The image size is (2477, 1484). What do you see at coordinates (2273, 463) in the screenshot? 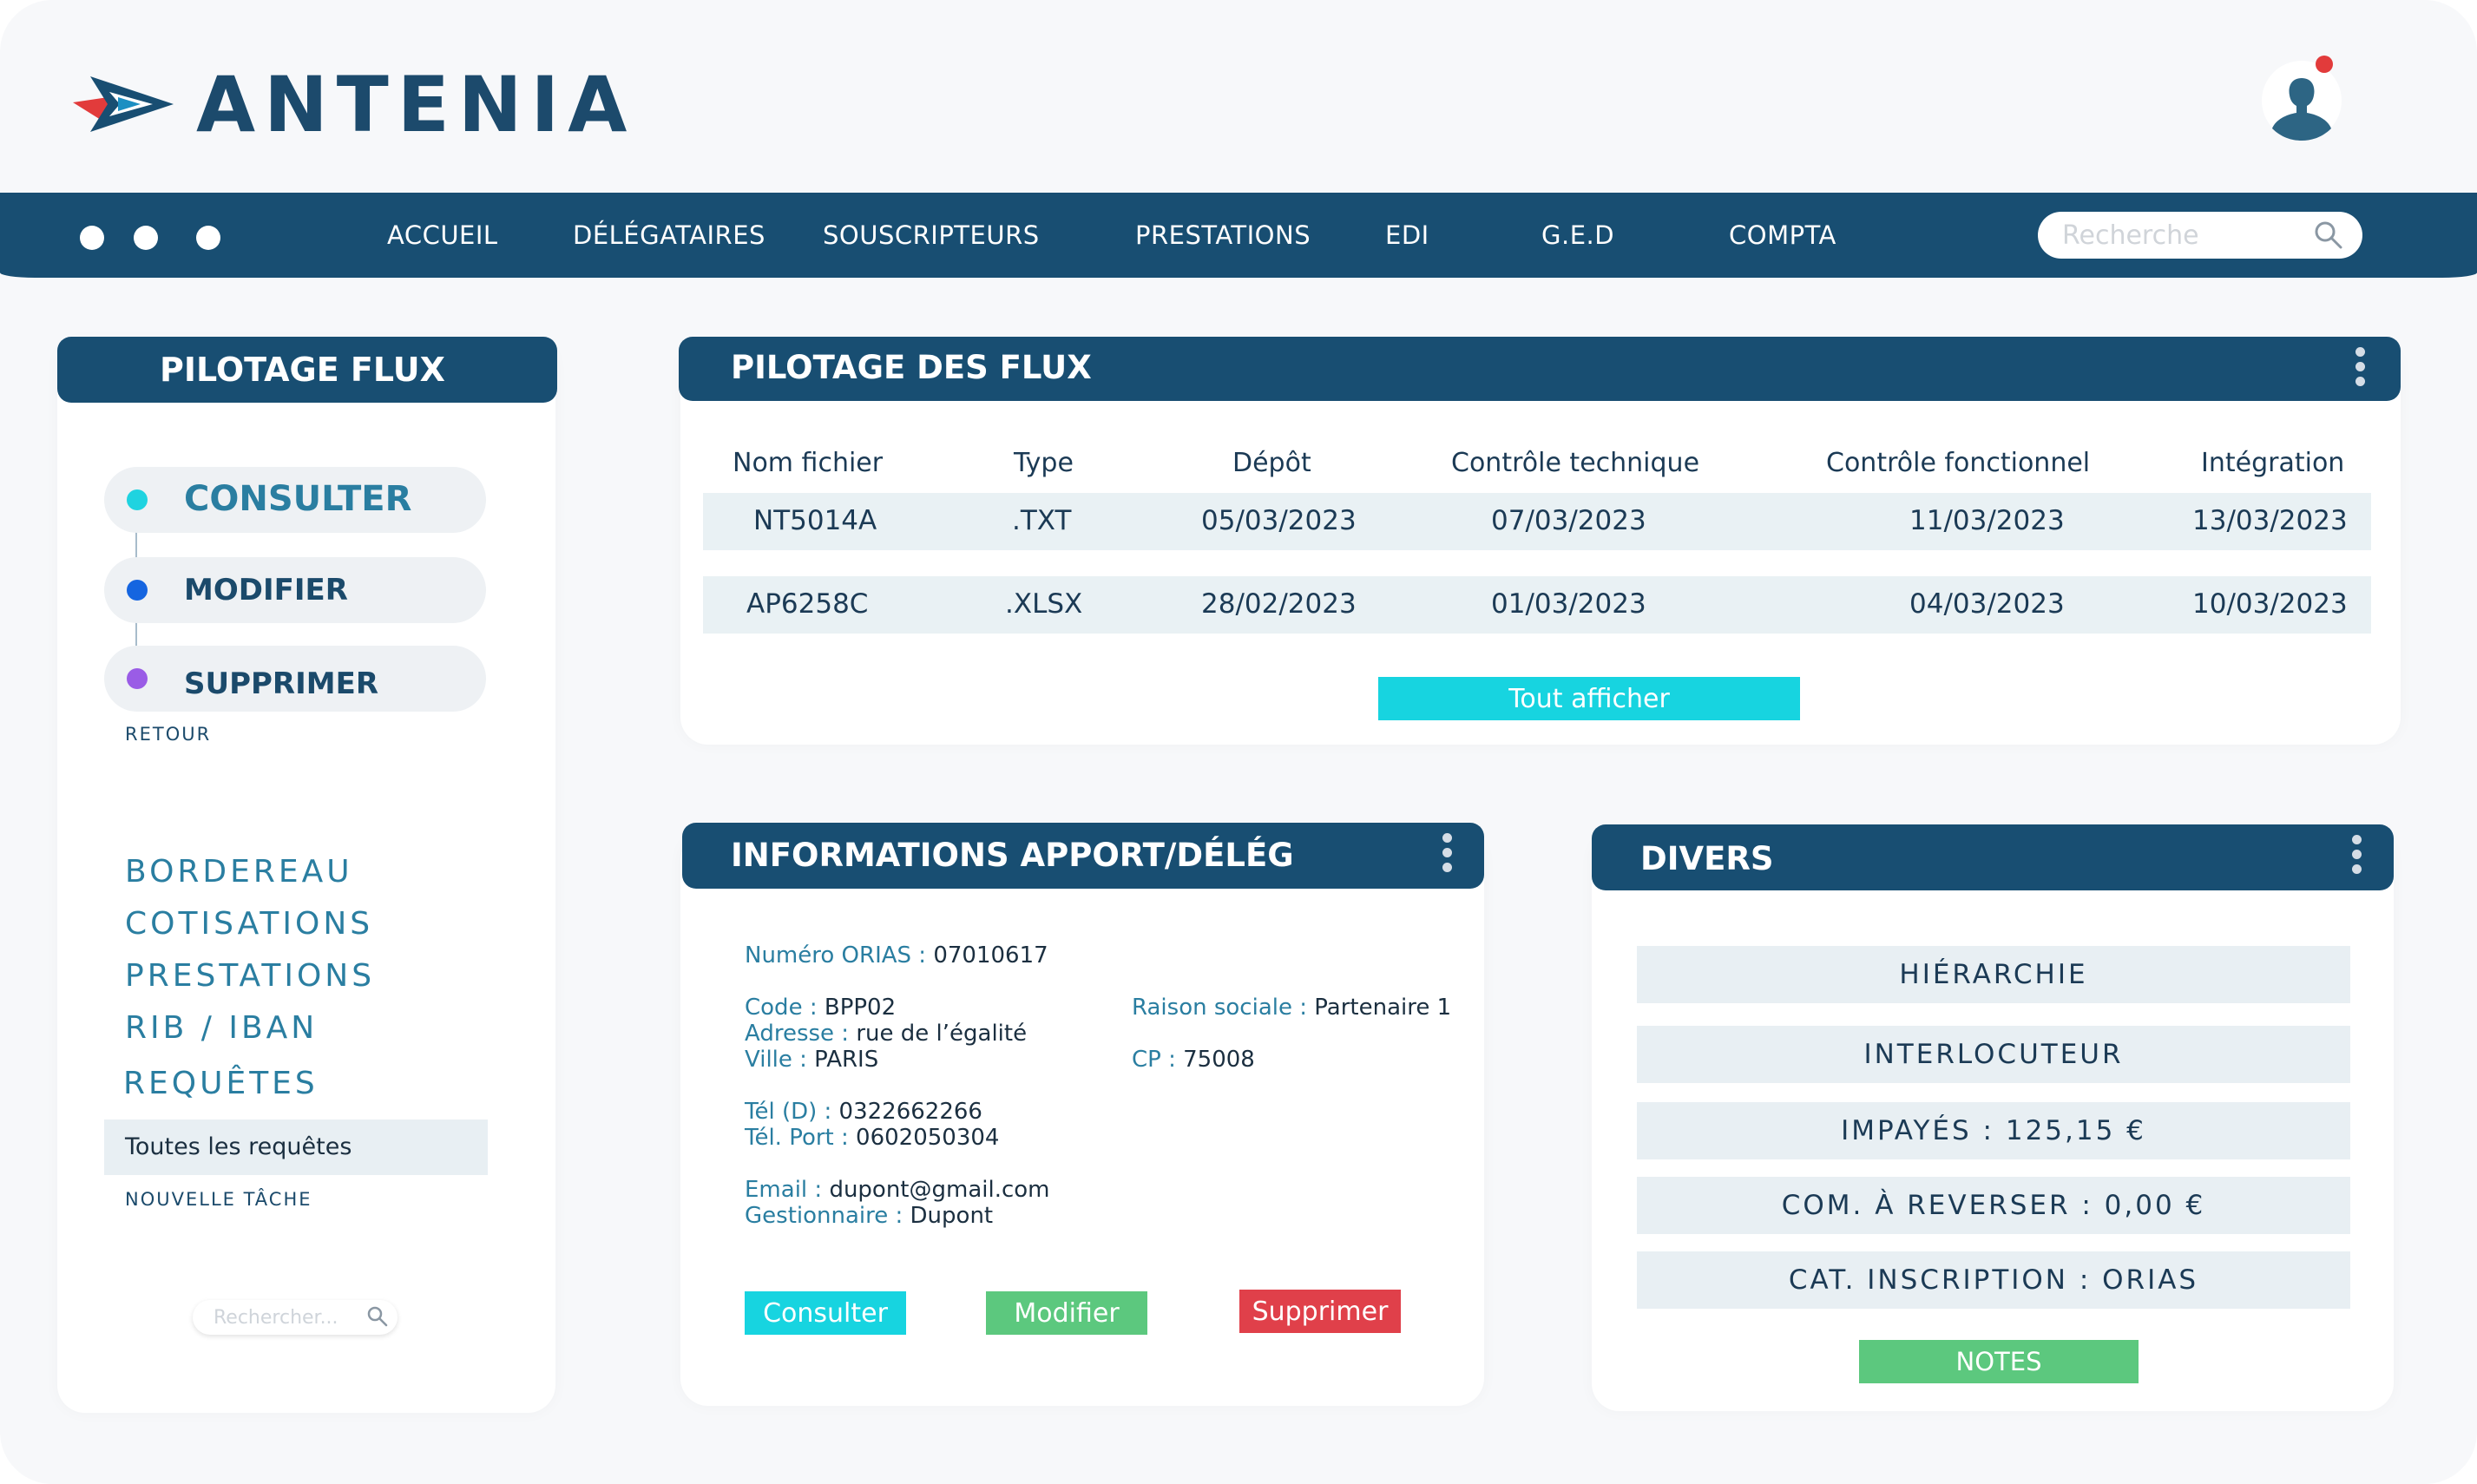
I see `col-header-integration: Intégration` at bounding box center [2273, 463].